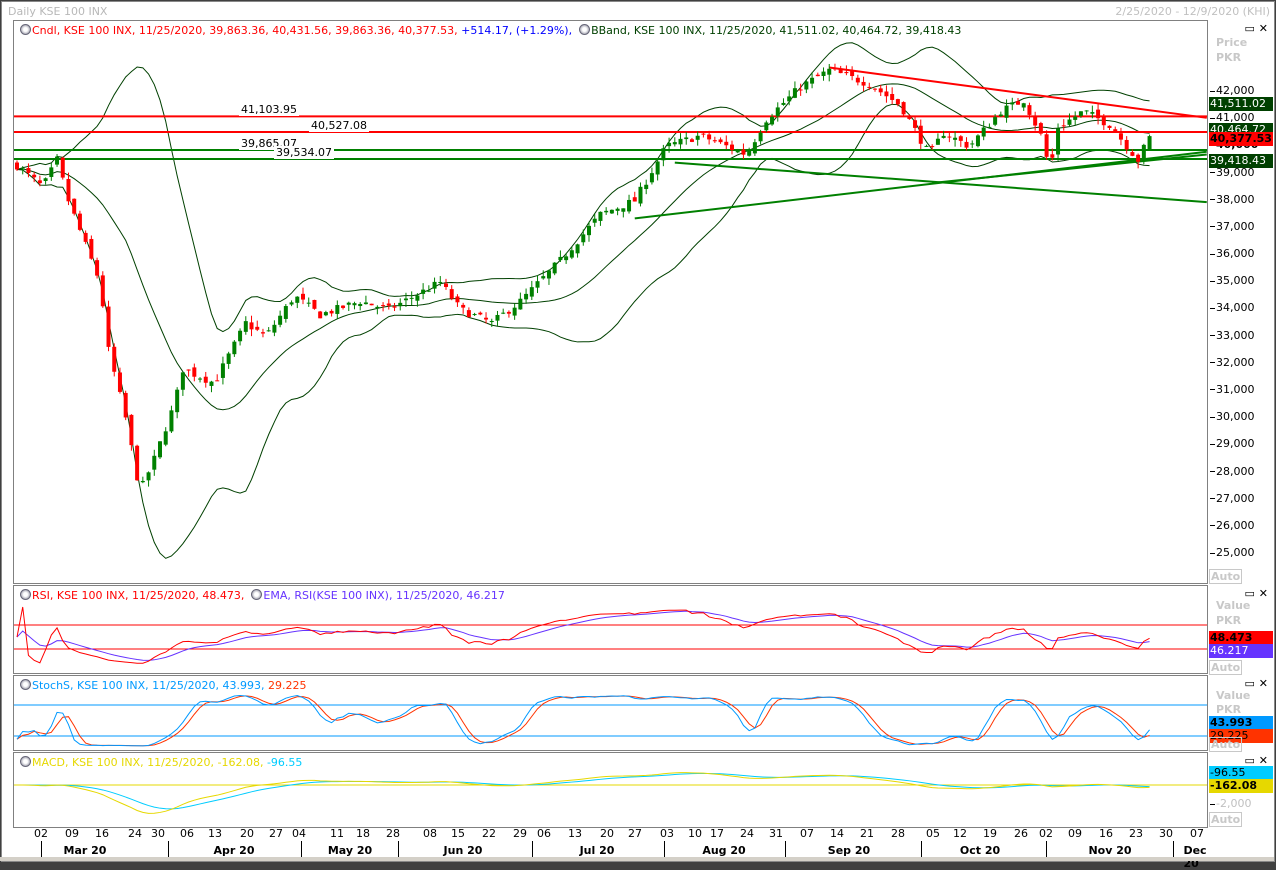 This screenshot has width=1276, height=870. What do you see at coordinates (1232, 253) in the screenshot?
I see `price-tick: 36,000` at bounding box center [1232, 253].